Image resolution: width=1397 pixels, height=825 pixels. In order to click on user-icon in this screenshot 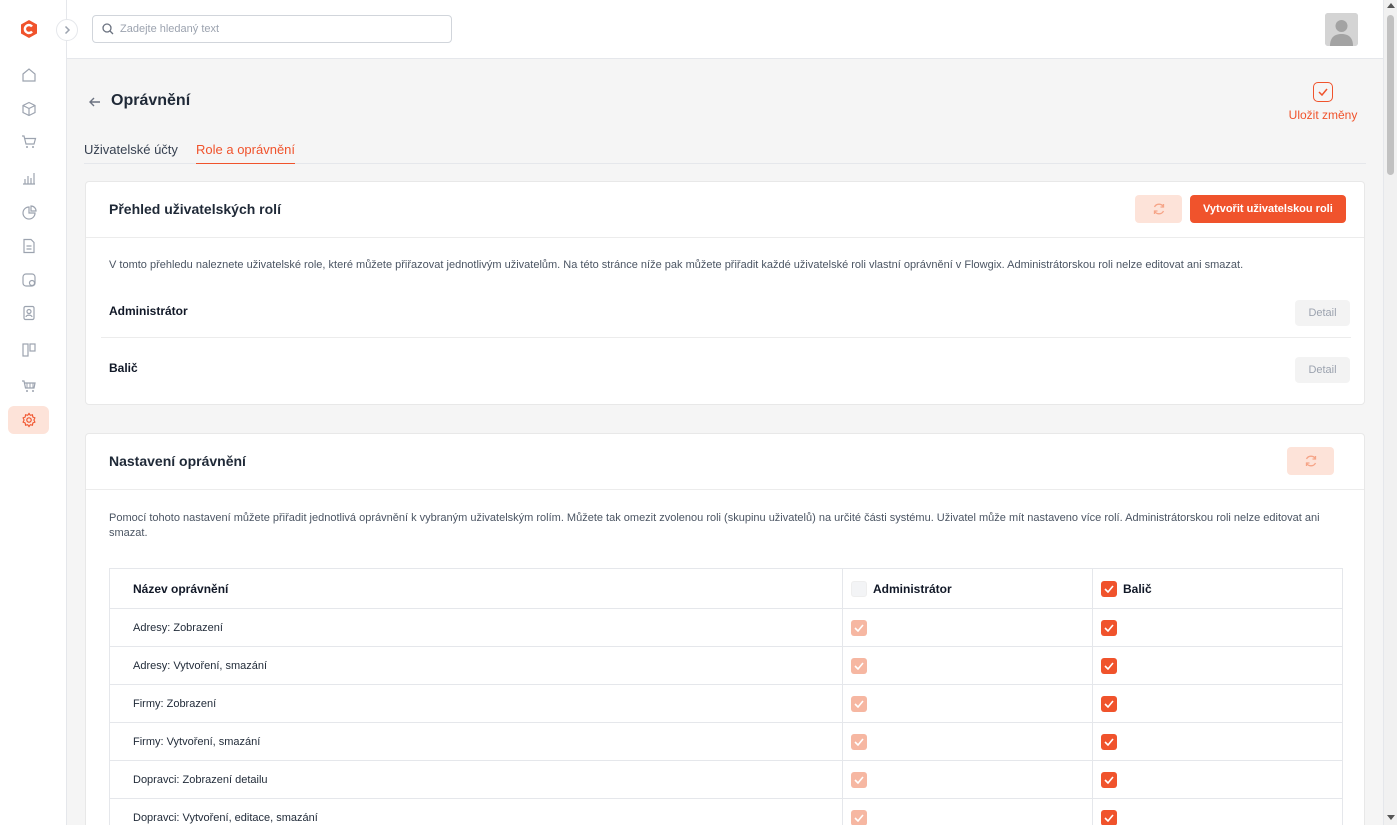, I will do `click(1341, 29)`.